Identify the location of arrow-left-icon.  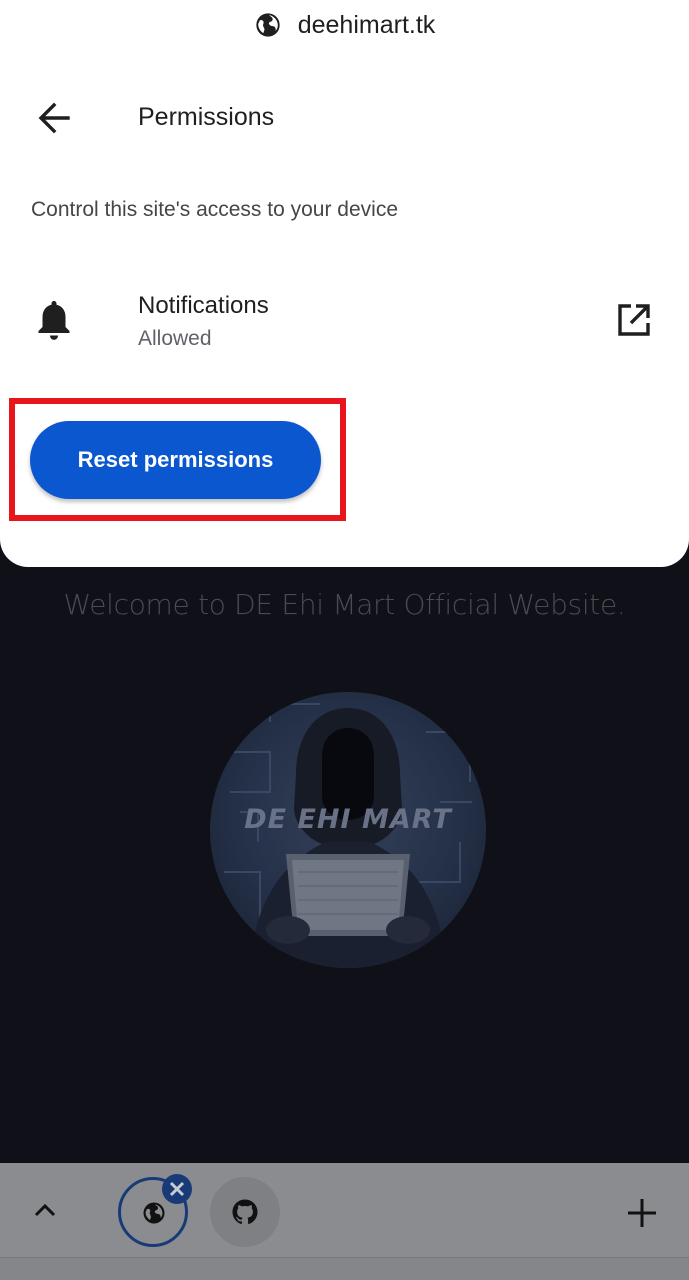
(54, 118).